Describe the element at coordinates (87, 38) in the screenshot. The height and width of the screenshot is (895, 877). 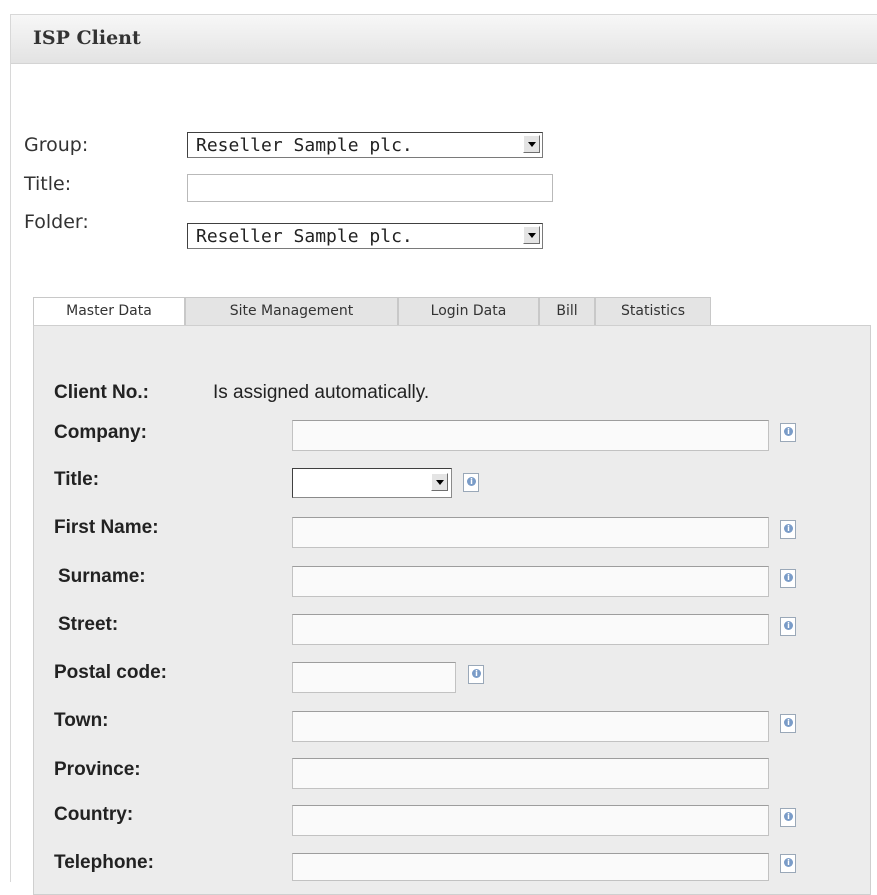
I see `window-title: ISP Client` at that location.